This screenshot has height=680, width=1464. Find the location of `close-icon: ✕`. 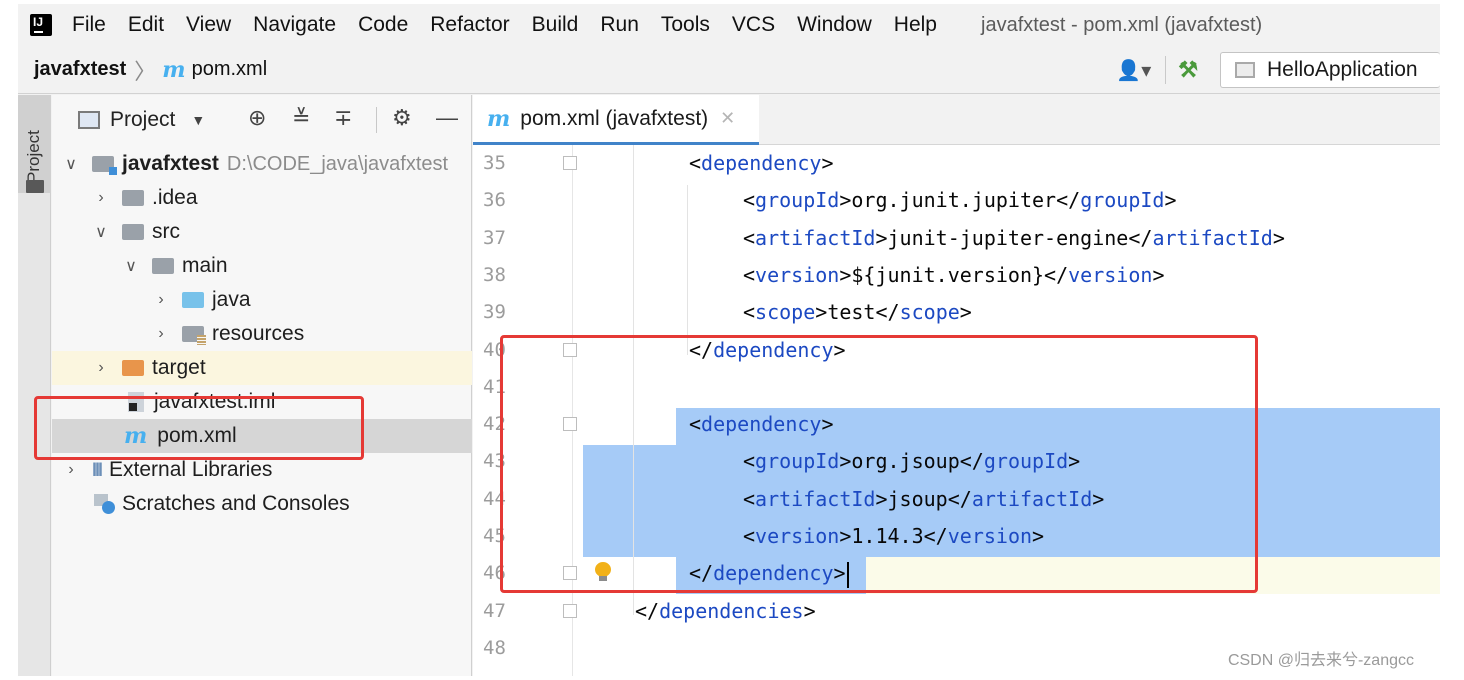

close-icon: ✕ is located at coordinates (727, 118).